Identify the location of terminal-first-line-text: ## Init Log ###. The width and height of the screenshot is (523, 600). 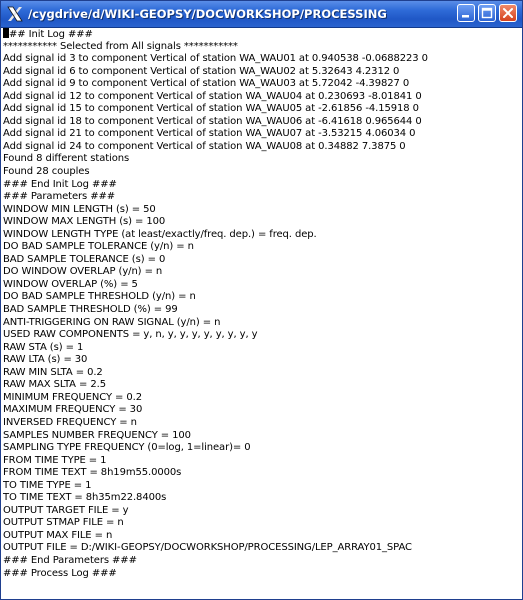
(51, 34).